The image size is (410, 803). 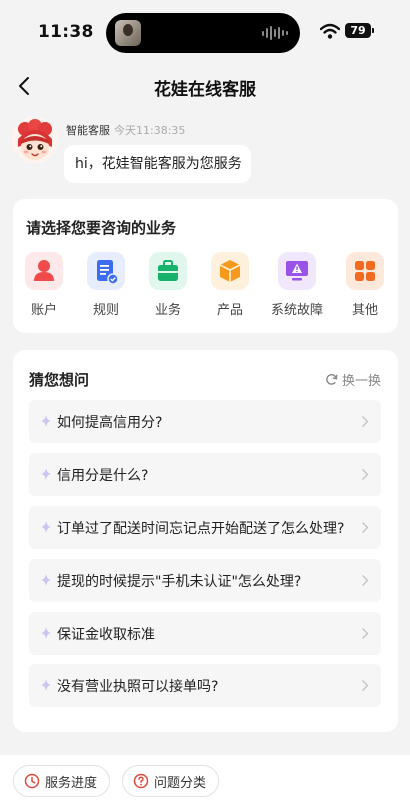 I want to click on account-icon, so click(x=44, y=271).